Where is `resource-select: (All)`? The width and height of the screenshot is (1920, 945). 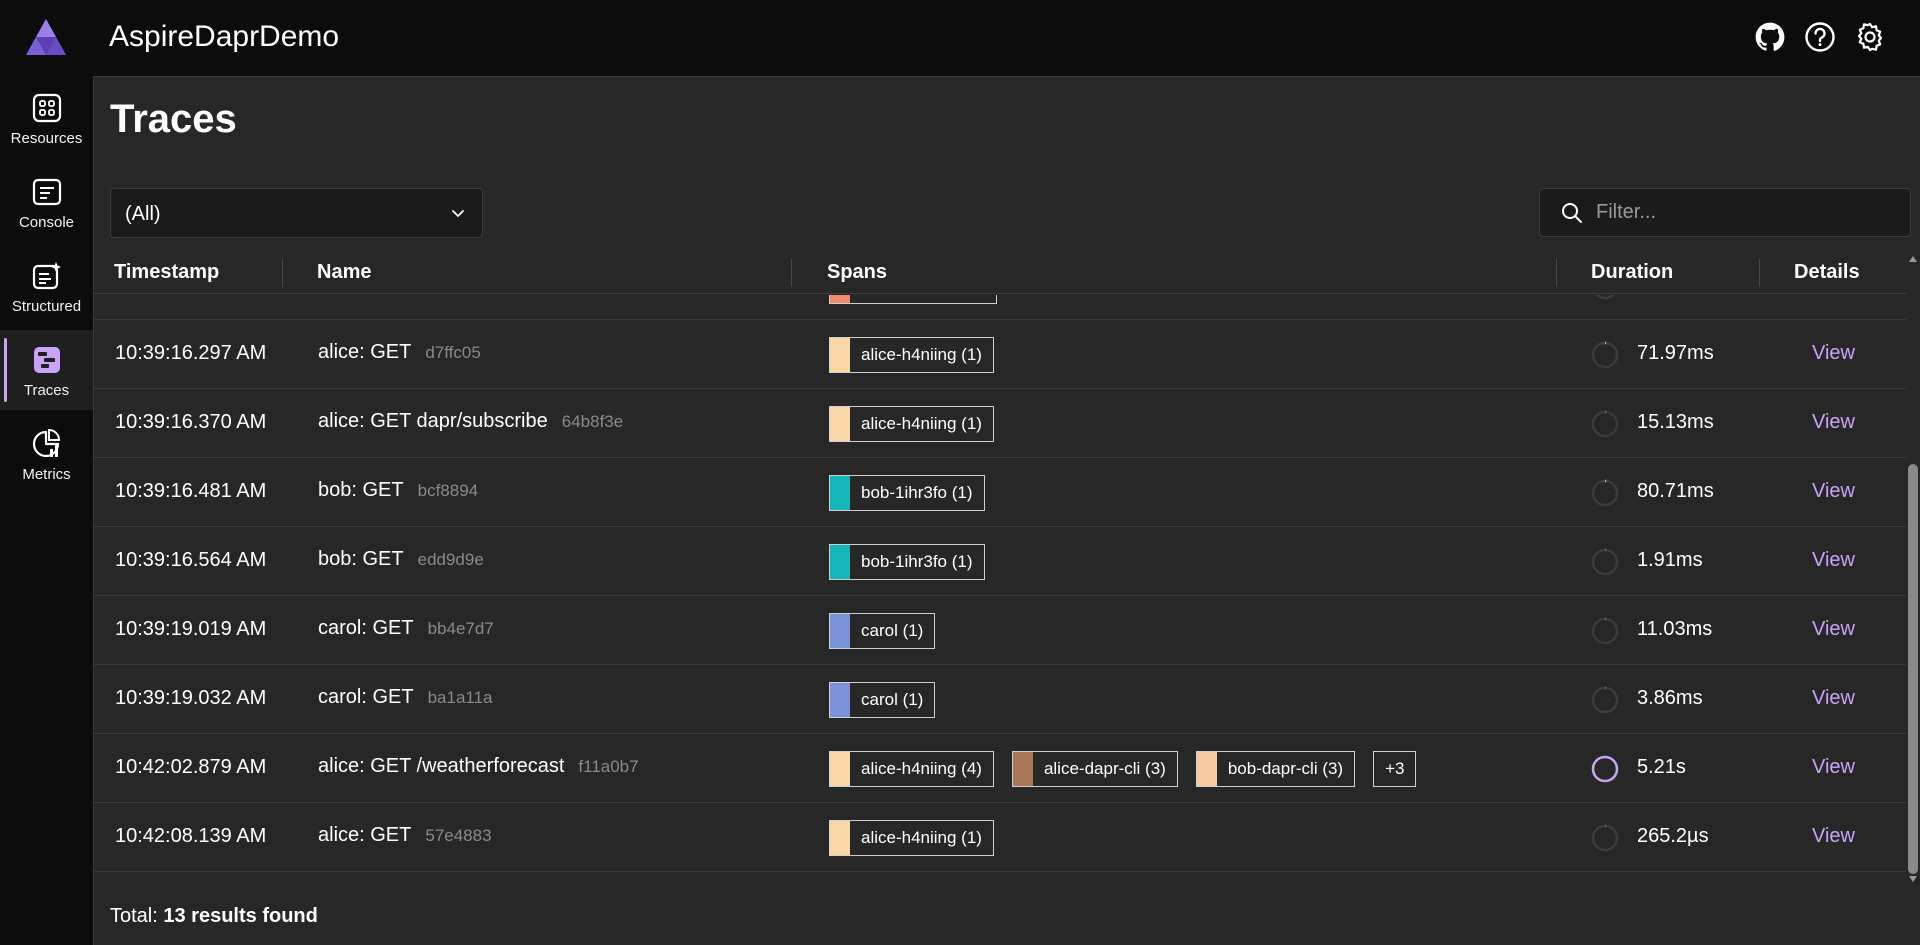 resource-select: (All) is located at coordinates (296, 213).